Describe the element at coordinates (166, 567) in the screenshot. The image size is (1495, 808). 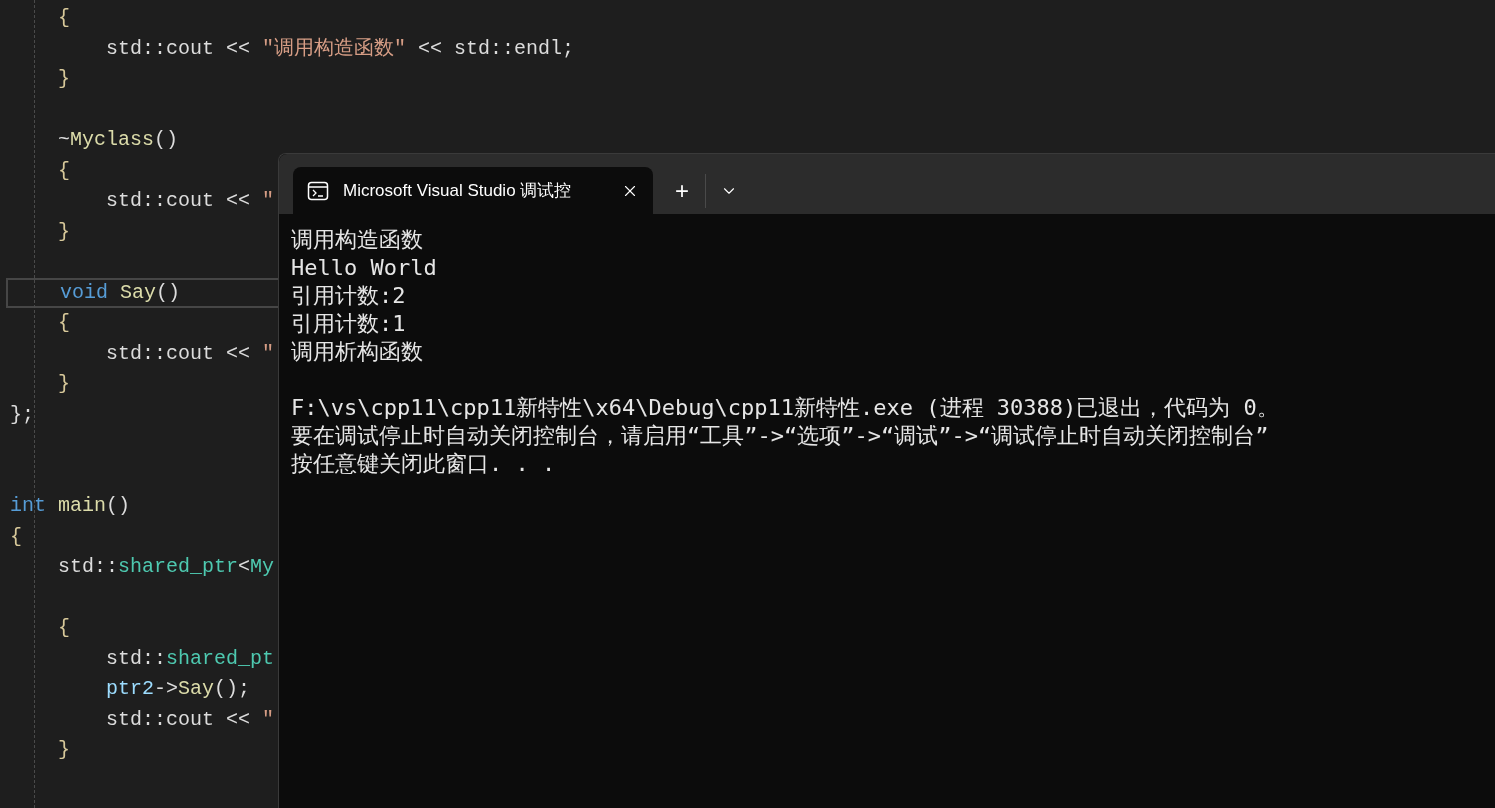
I see `code-line: std::shared_ptr<My` at that location.